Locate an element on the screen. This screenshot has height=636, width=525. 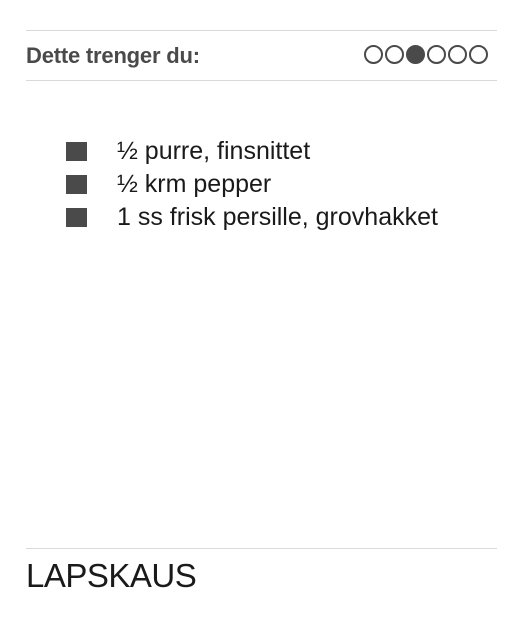
top-divider is located at coordinates (261, 30).